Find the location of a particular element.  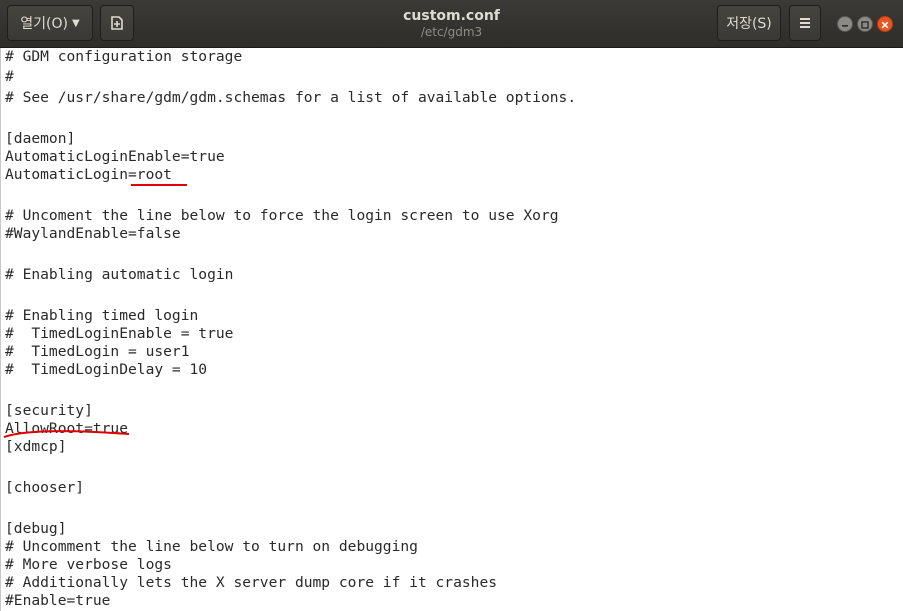

open-button-label: 열기(O) is located at coordinates (44, 24).